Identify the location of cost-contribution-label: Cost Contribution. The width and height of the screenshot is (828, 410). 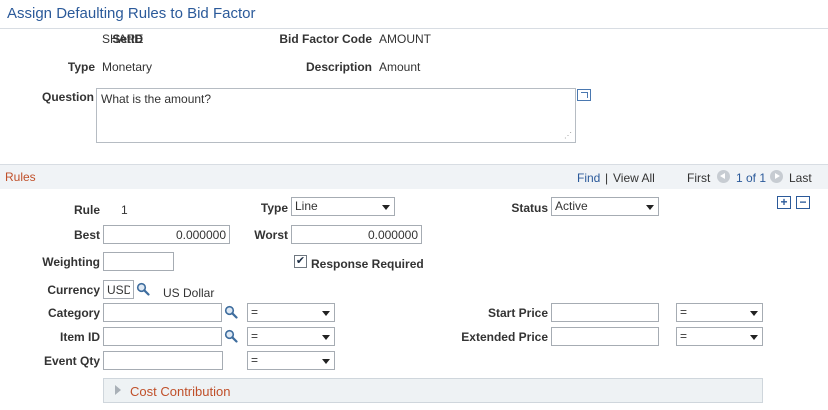
(180, 391).